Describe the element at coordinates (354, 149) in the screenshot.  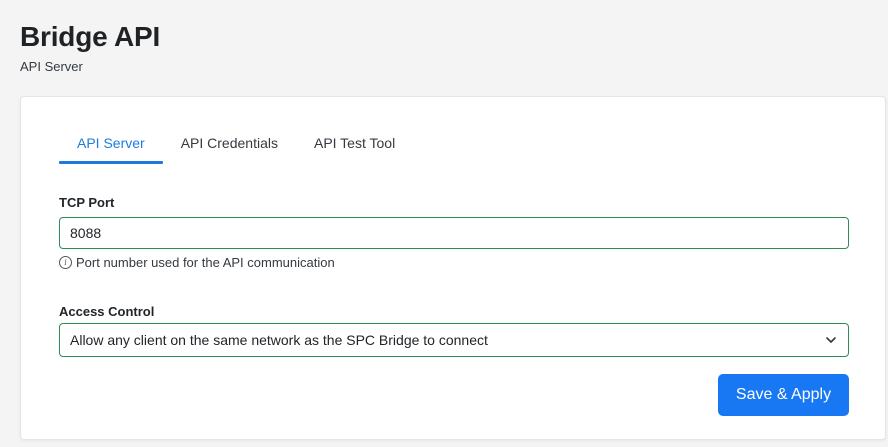
I see `tab-api-test-tool: API Test Tool` at that location.